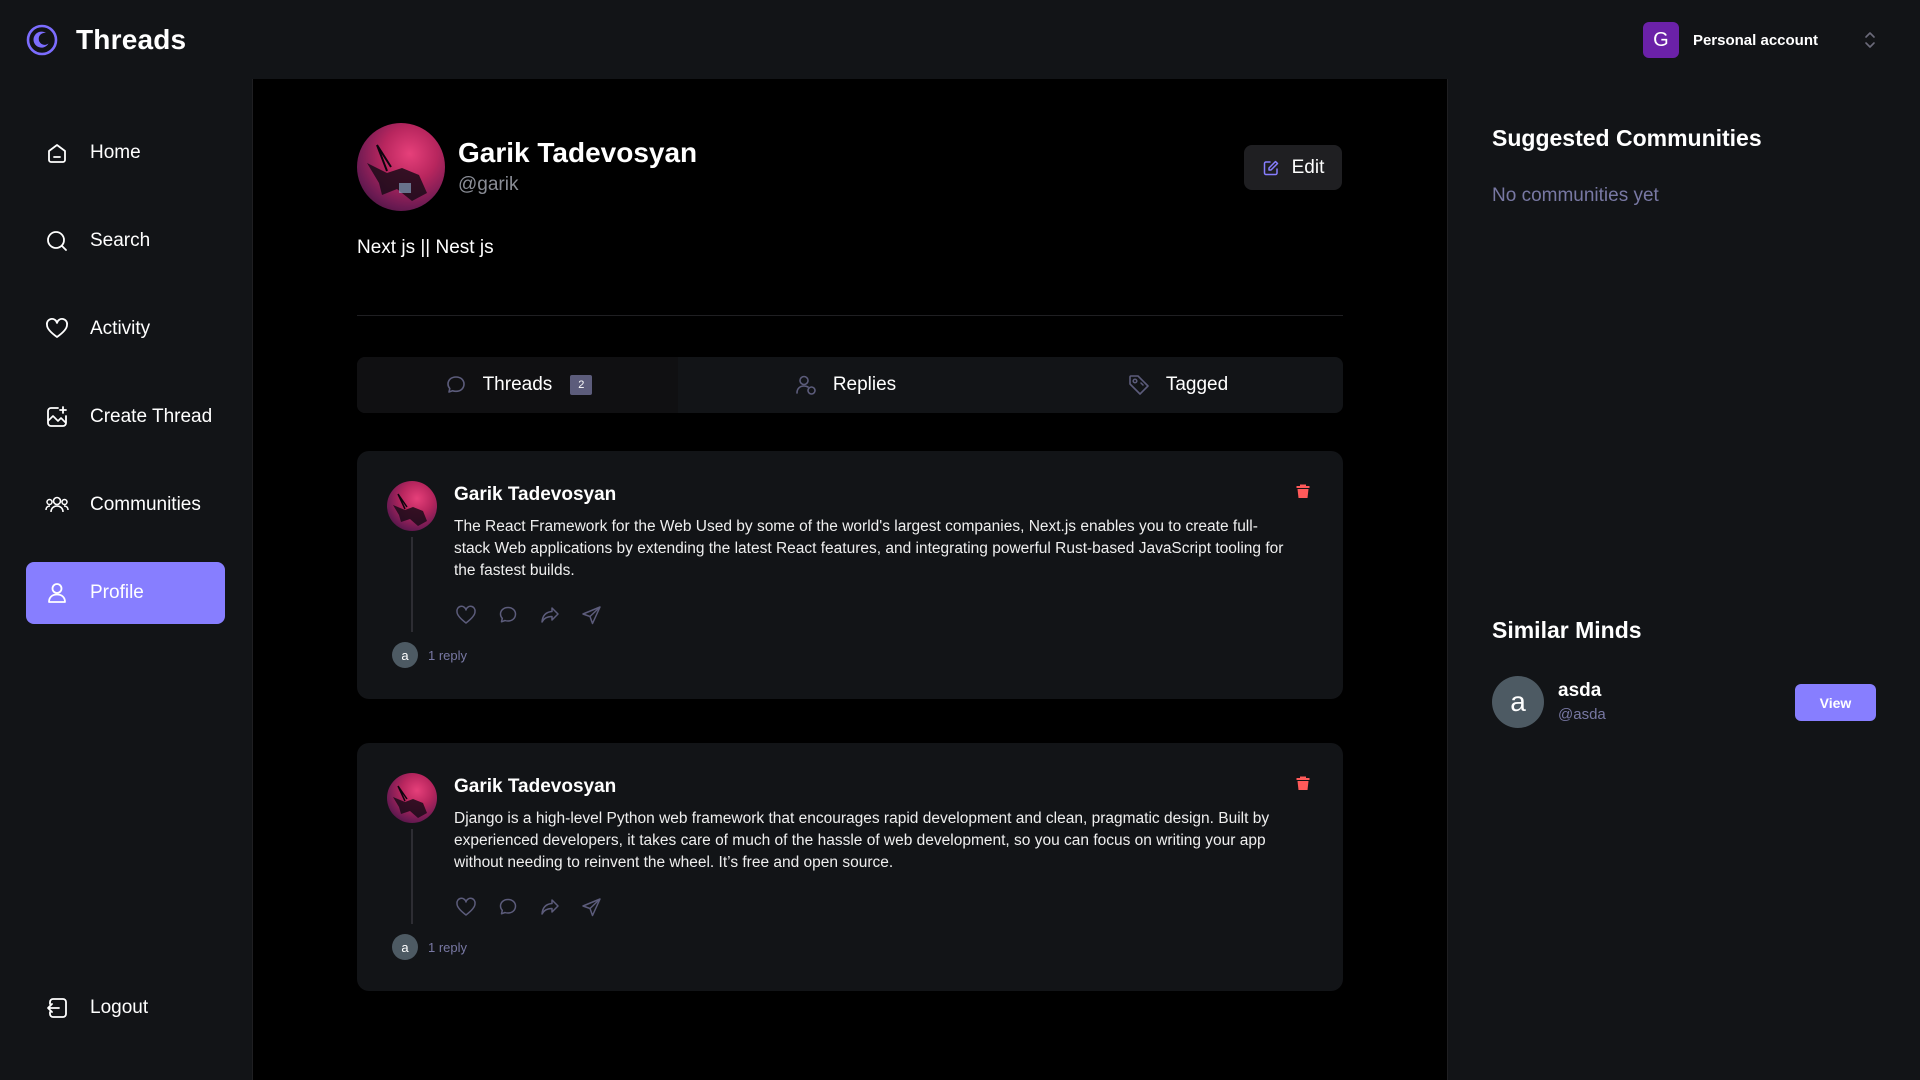 The image size is (1920, 1080). Describe the element at coordinates (119, 1007) in the screenshot. I see `logout-label: Logout` at that location.